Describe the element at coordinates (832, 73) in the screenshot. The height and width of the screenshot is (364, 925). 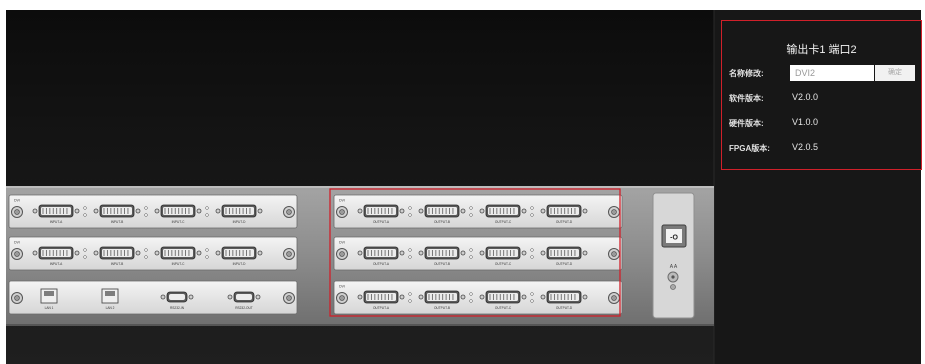
I see `rename-input` at that location.